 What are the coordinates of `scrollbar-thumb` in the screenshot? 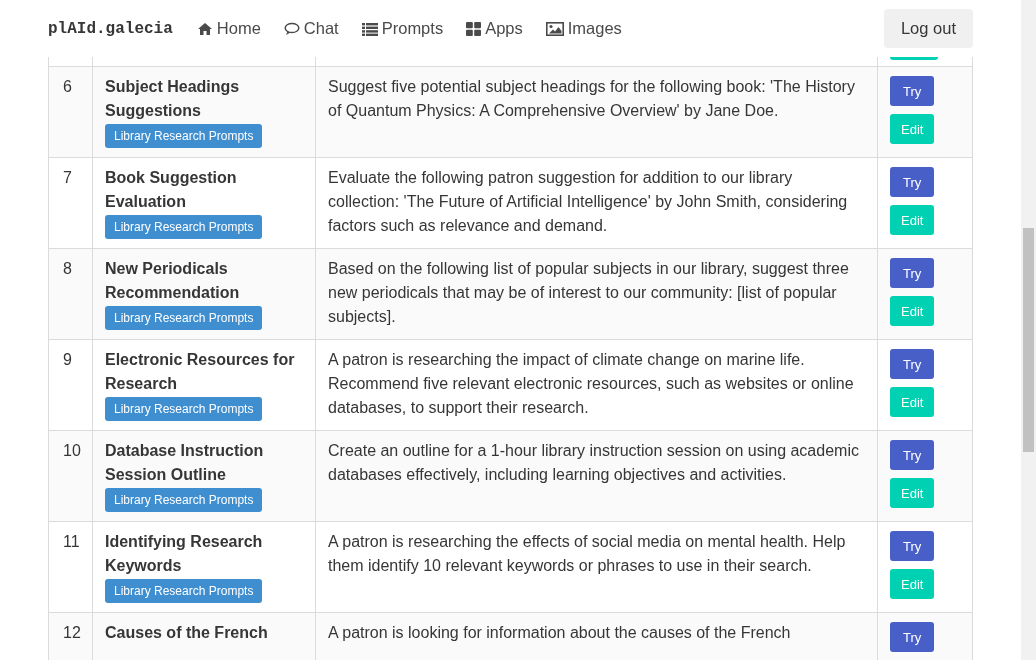 It's located at (1028, 340).